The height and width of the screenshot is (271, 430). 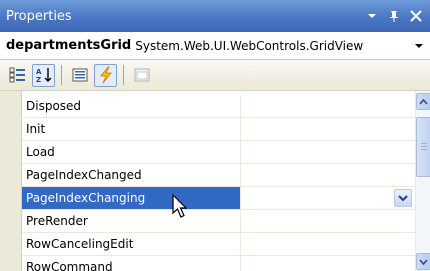 What do you see at coordinates (131, 198) in the screenshot?
I see `event-name: PageIndexChanging` at bounding box center [131, 198].